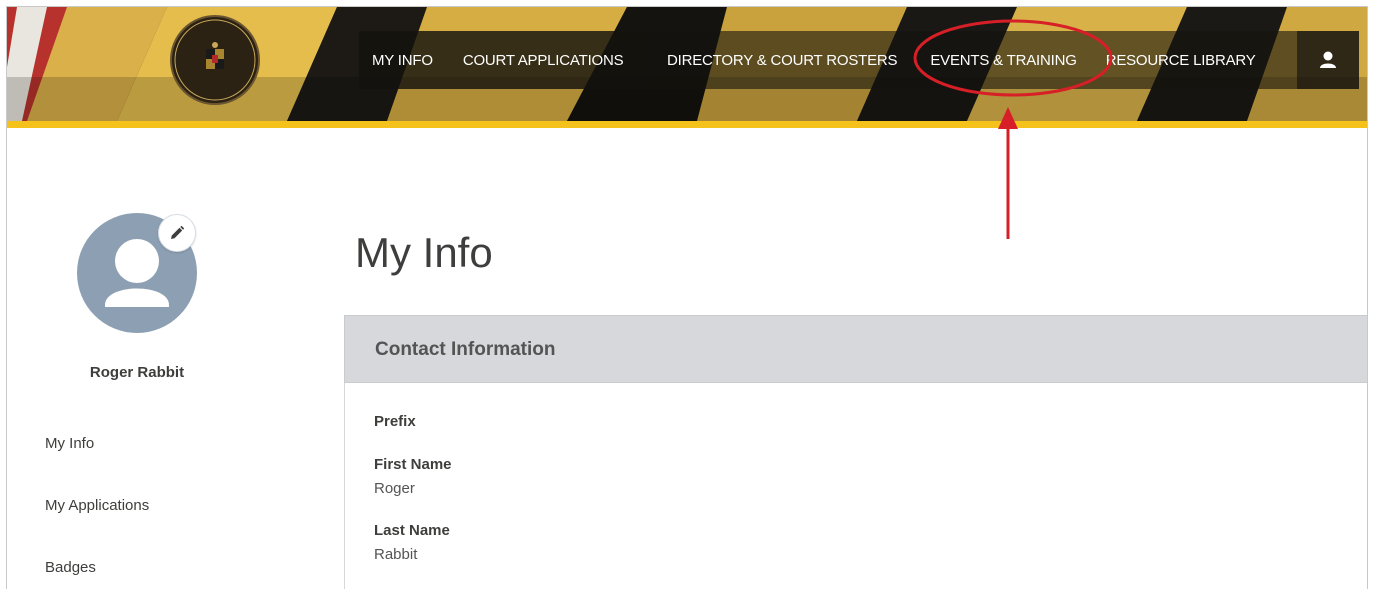 This screenshot has width=1374, height=589. I want to click on seal-icon, so click(215, 60).